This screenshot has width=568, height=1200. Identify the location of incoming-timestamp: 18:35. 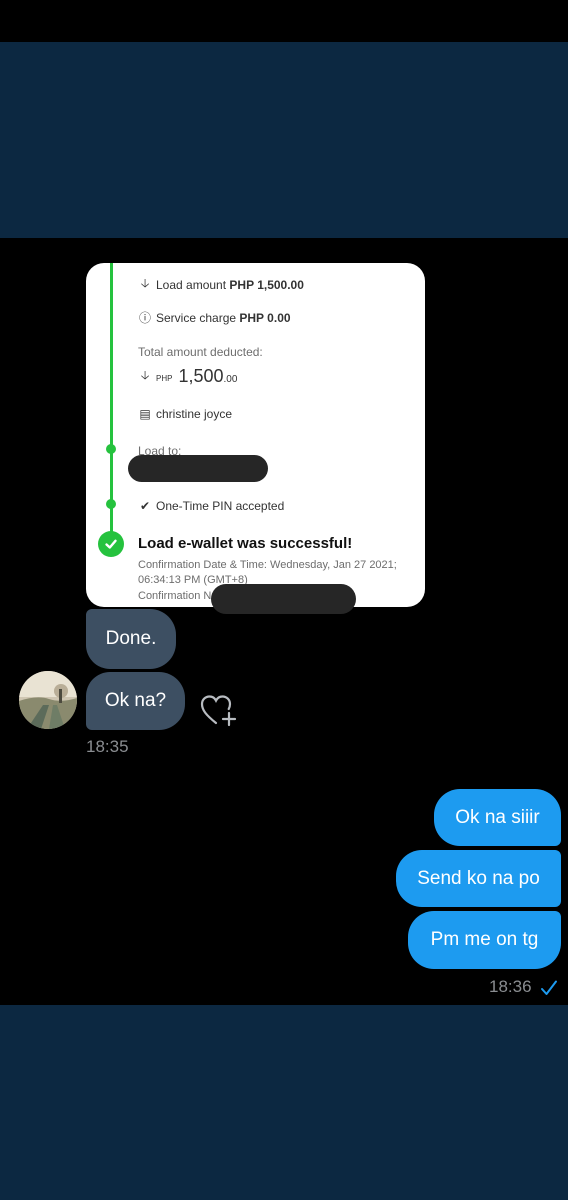
(107, 746).